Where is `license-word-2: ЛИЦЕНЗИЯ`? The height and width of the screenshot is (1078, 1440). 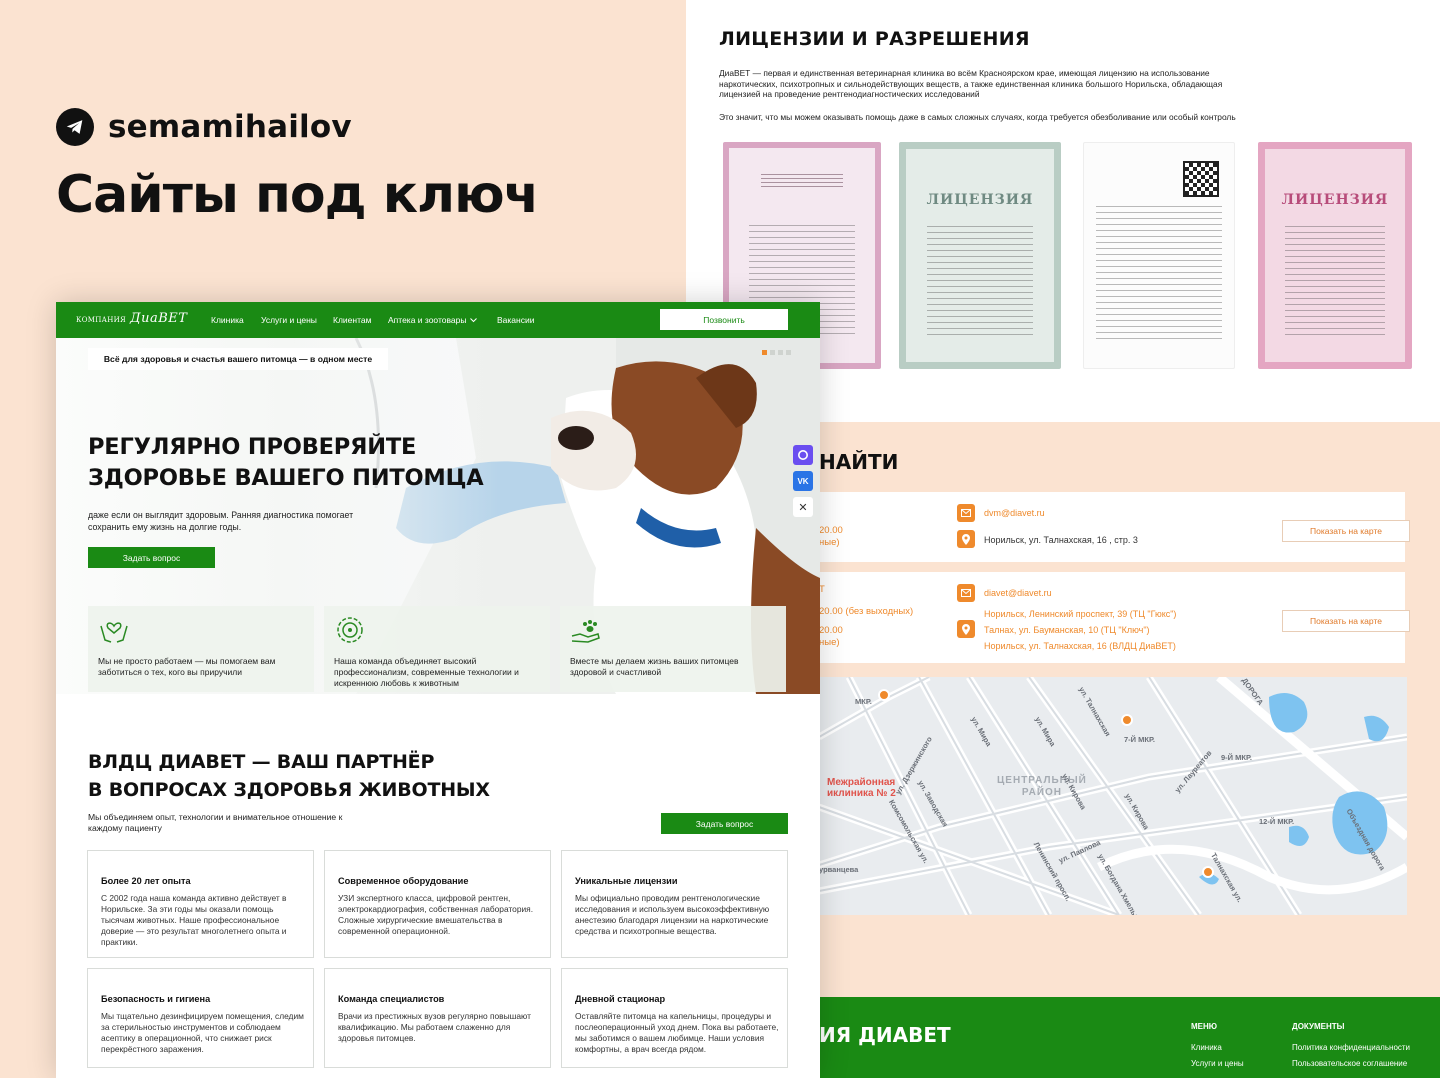 license-word-2: ЛИЦЕНЗИЯ is located at coordinates (980, 199).